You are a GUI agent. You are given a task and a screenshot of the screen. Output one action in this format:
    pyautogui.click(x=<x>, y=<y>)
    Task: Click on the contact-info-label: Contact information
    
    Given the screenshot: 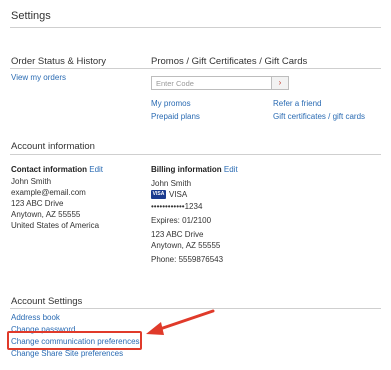 What is the action you would take?
    pyautogui.click(x=49, y=169)
    